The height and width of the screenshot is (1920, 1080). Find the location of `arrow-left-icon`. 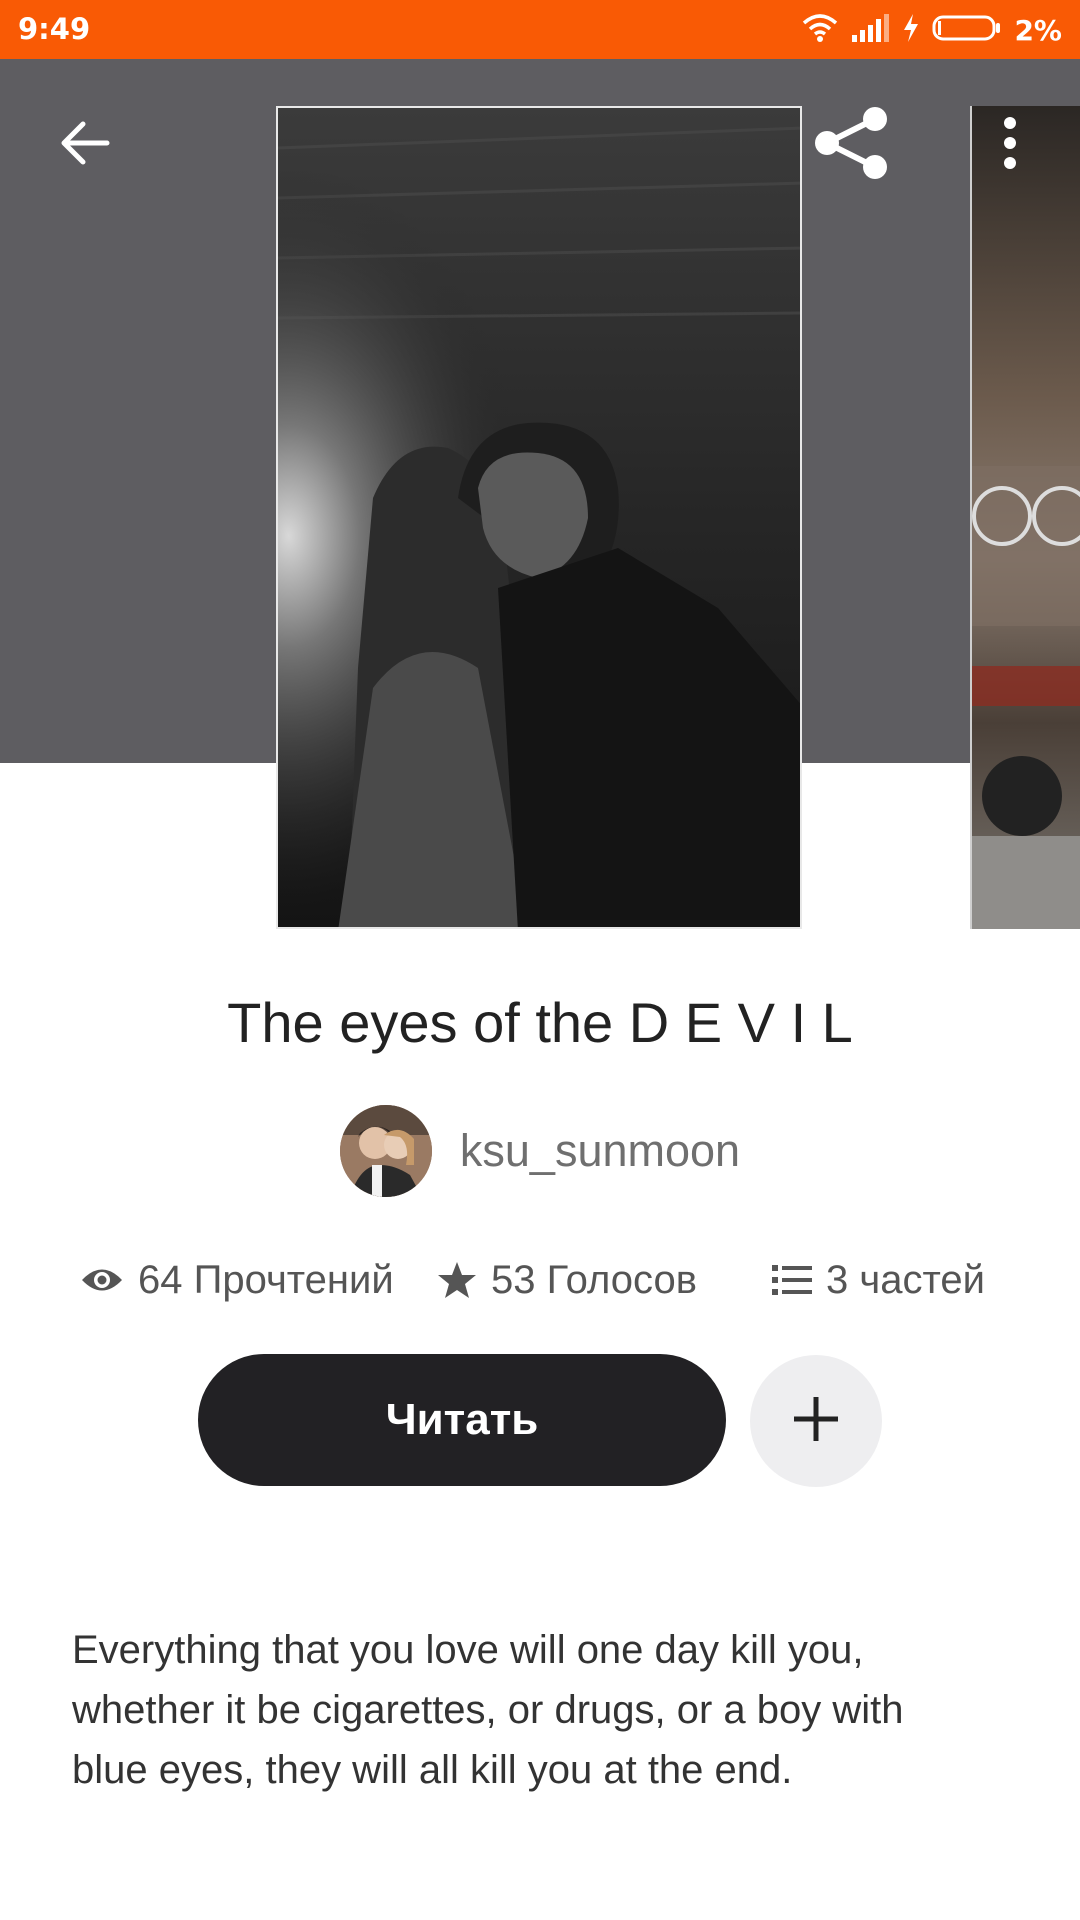

arrow-left-icon is located at coordinates (85, 145).